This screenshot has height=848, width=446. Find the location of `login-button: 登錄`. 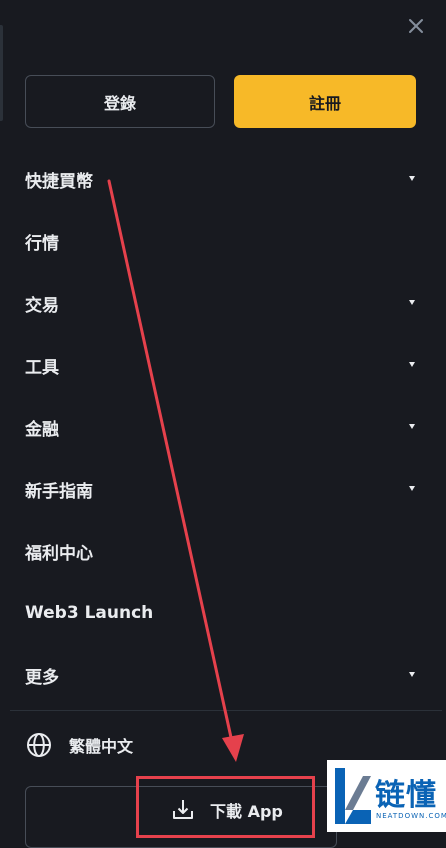

login-button: 登錄 is located at coordinates (120, 101).